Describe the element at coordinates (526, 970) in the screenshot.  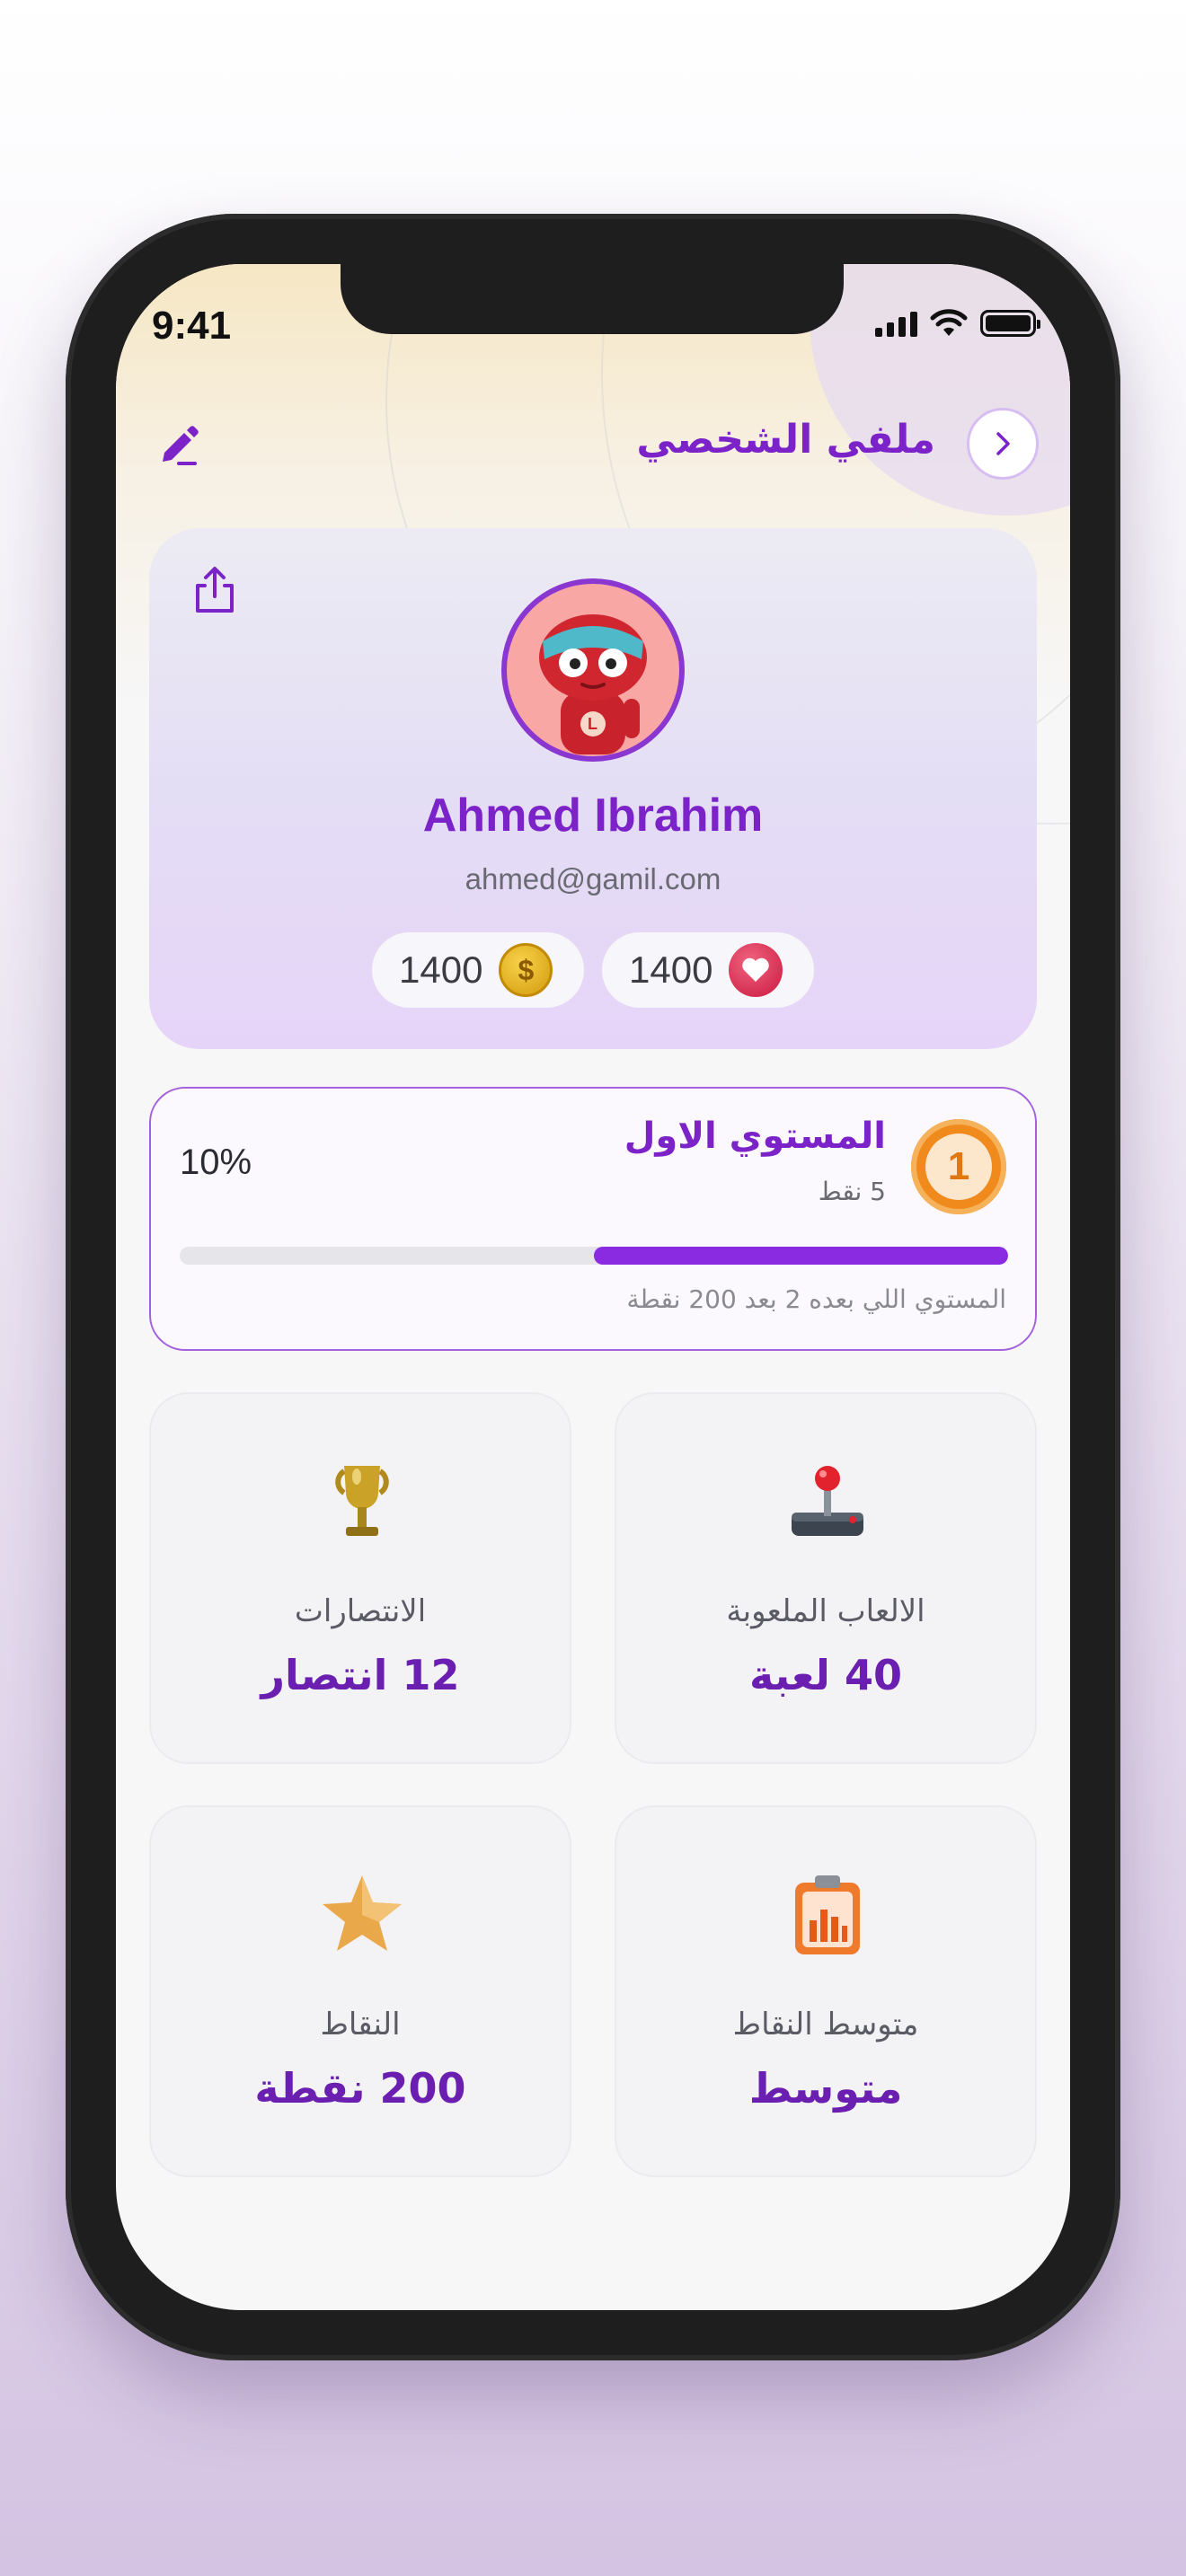
I see `coin-icon: $` at that location.